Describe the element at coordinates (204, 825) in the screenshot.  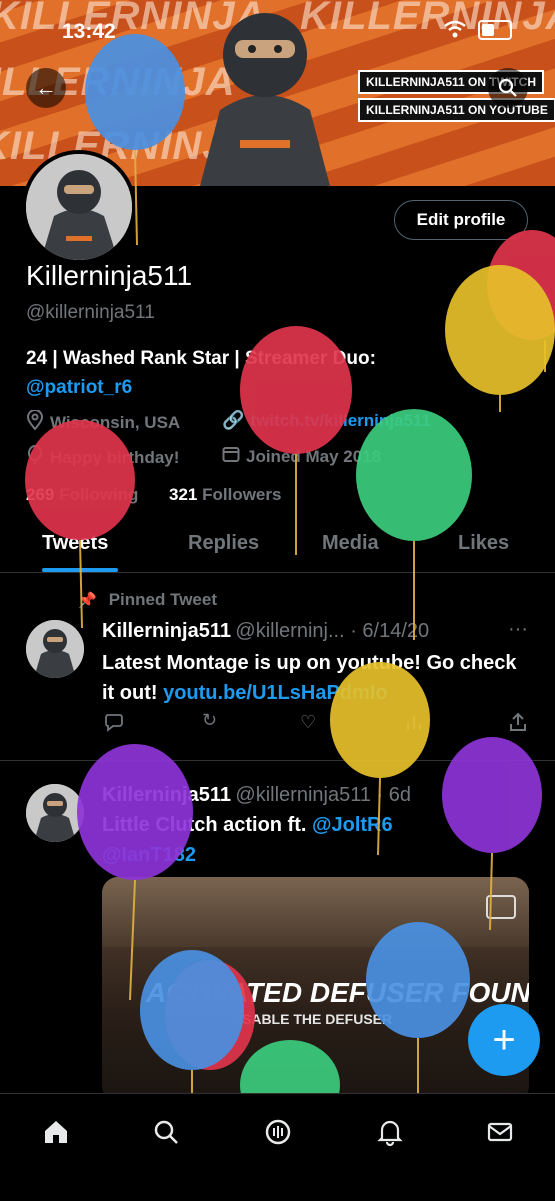
I see `tweet-body: Little Clutch action ft.` at that location.